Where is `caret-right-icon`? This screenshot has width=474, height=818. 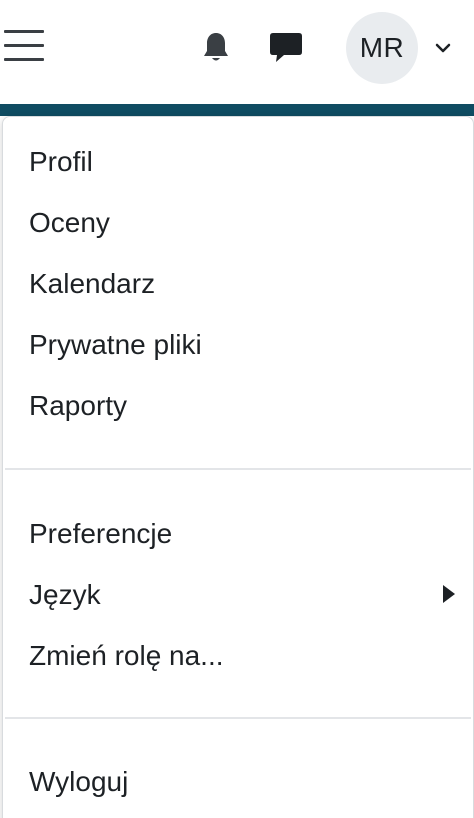 caret-right-icon is located at coordinates (449, 594).